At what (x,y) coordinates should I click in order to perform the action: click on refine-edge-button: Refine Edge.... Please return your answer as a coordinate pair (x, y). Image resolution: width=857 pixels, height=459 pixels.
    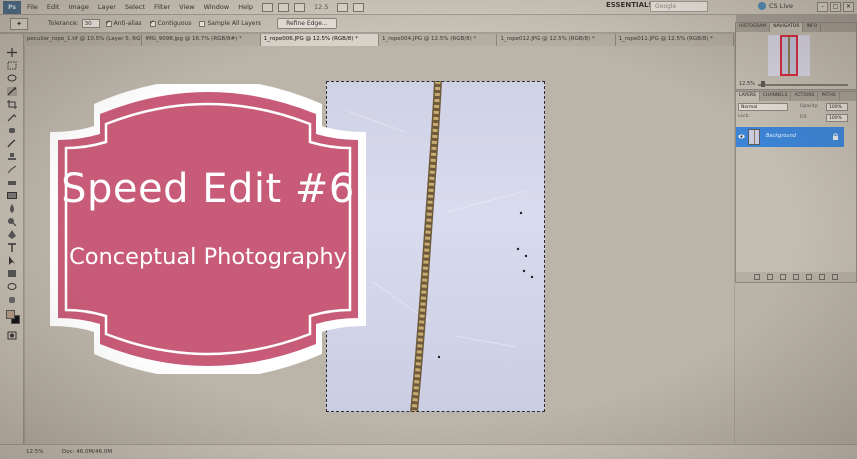
    Looking at the image, I should click on (307, 23).